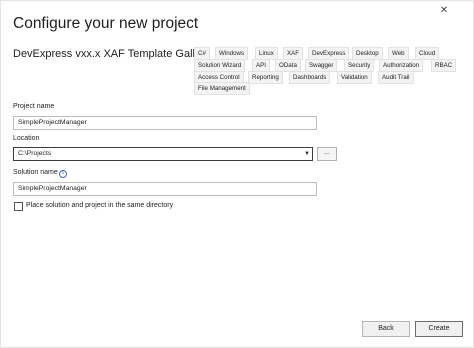 The image size is (474, 348). I want to click on location-combobox: C:\Projects ▼, so click(163, 154).